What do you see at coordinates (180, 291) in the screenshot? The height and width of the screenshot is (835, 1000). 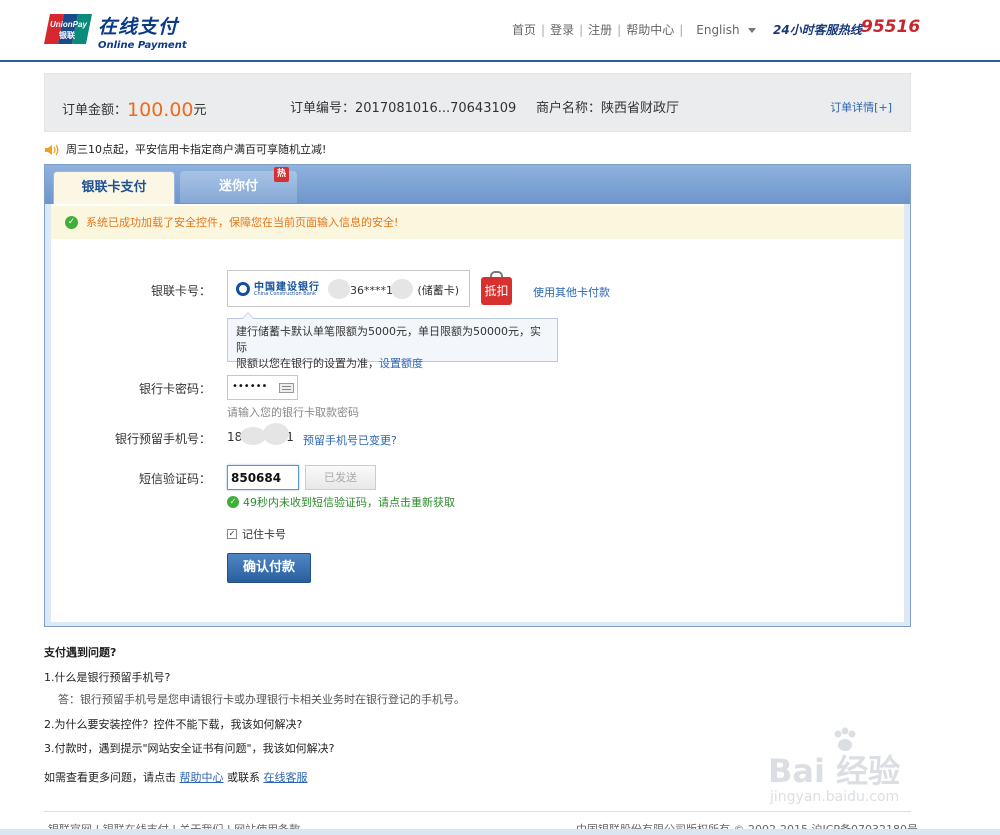 I see `card-label: 银联卡号：` at bounding box center [180, 291].